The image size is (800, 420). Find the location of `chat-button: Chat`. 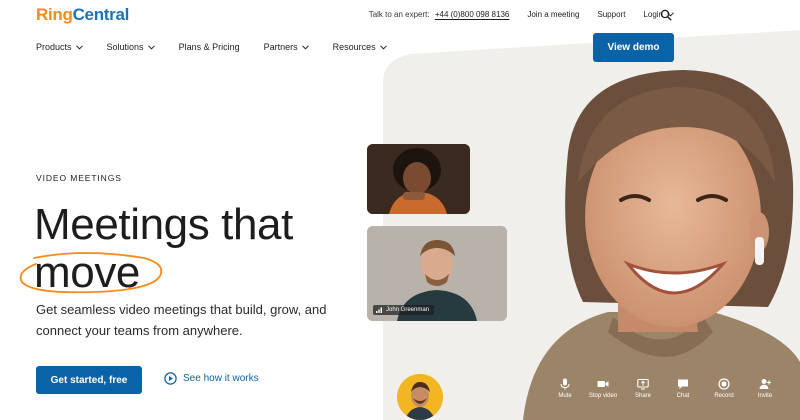

chat-button: Chat is located at coordinates (683, 388).